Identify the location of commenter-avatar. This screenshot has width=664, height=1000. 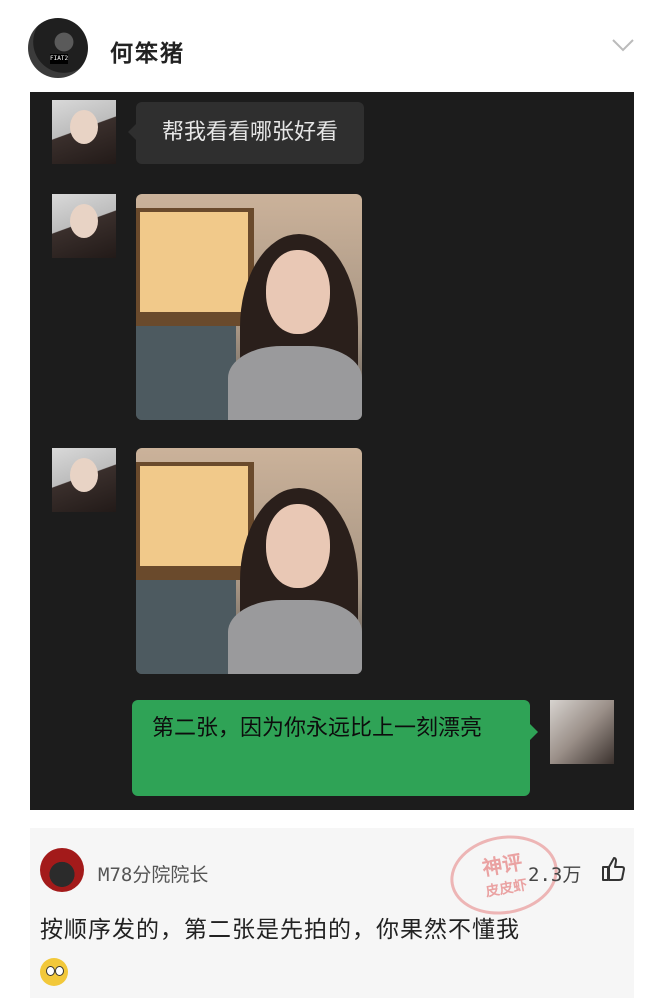
(62, 870).